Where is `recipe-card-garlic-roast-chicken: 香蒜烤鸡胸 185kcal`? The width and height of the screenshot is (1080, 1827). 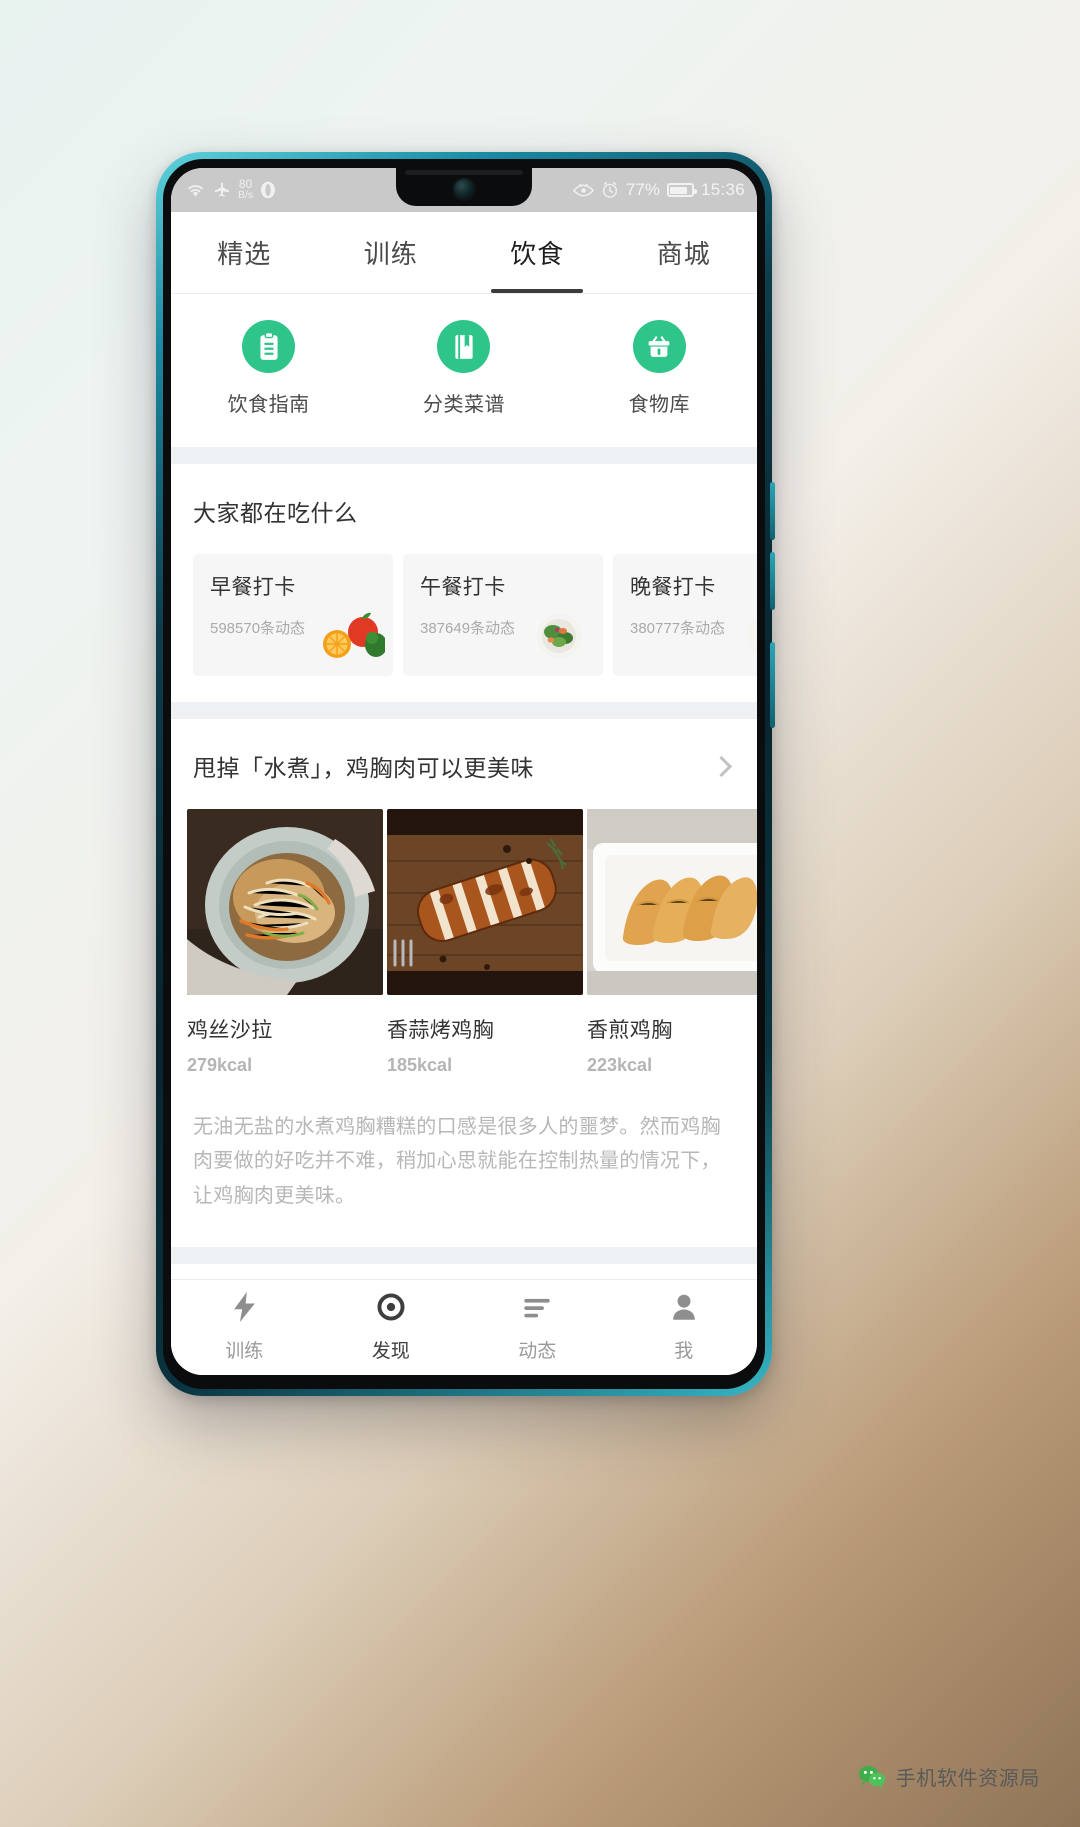 recipe-card-garlic-roast-chicken: 香蒜烤鸡胸 185kcal is located at coordinates (485, 942).